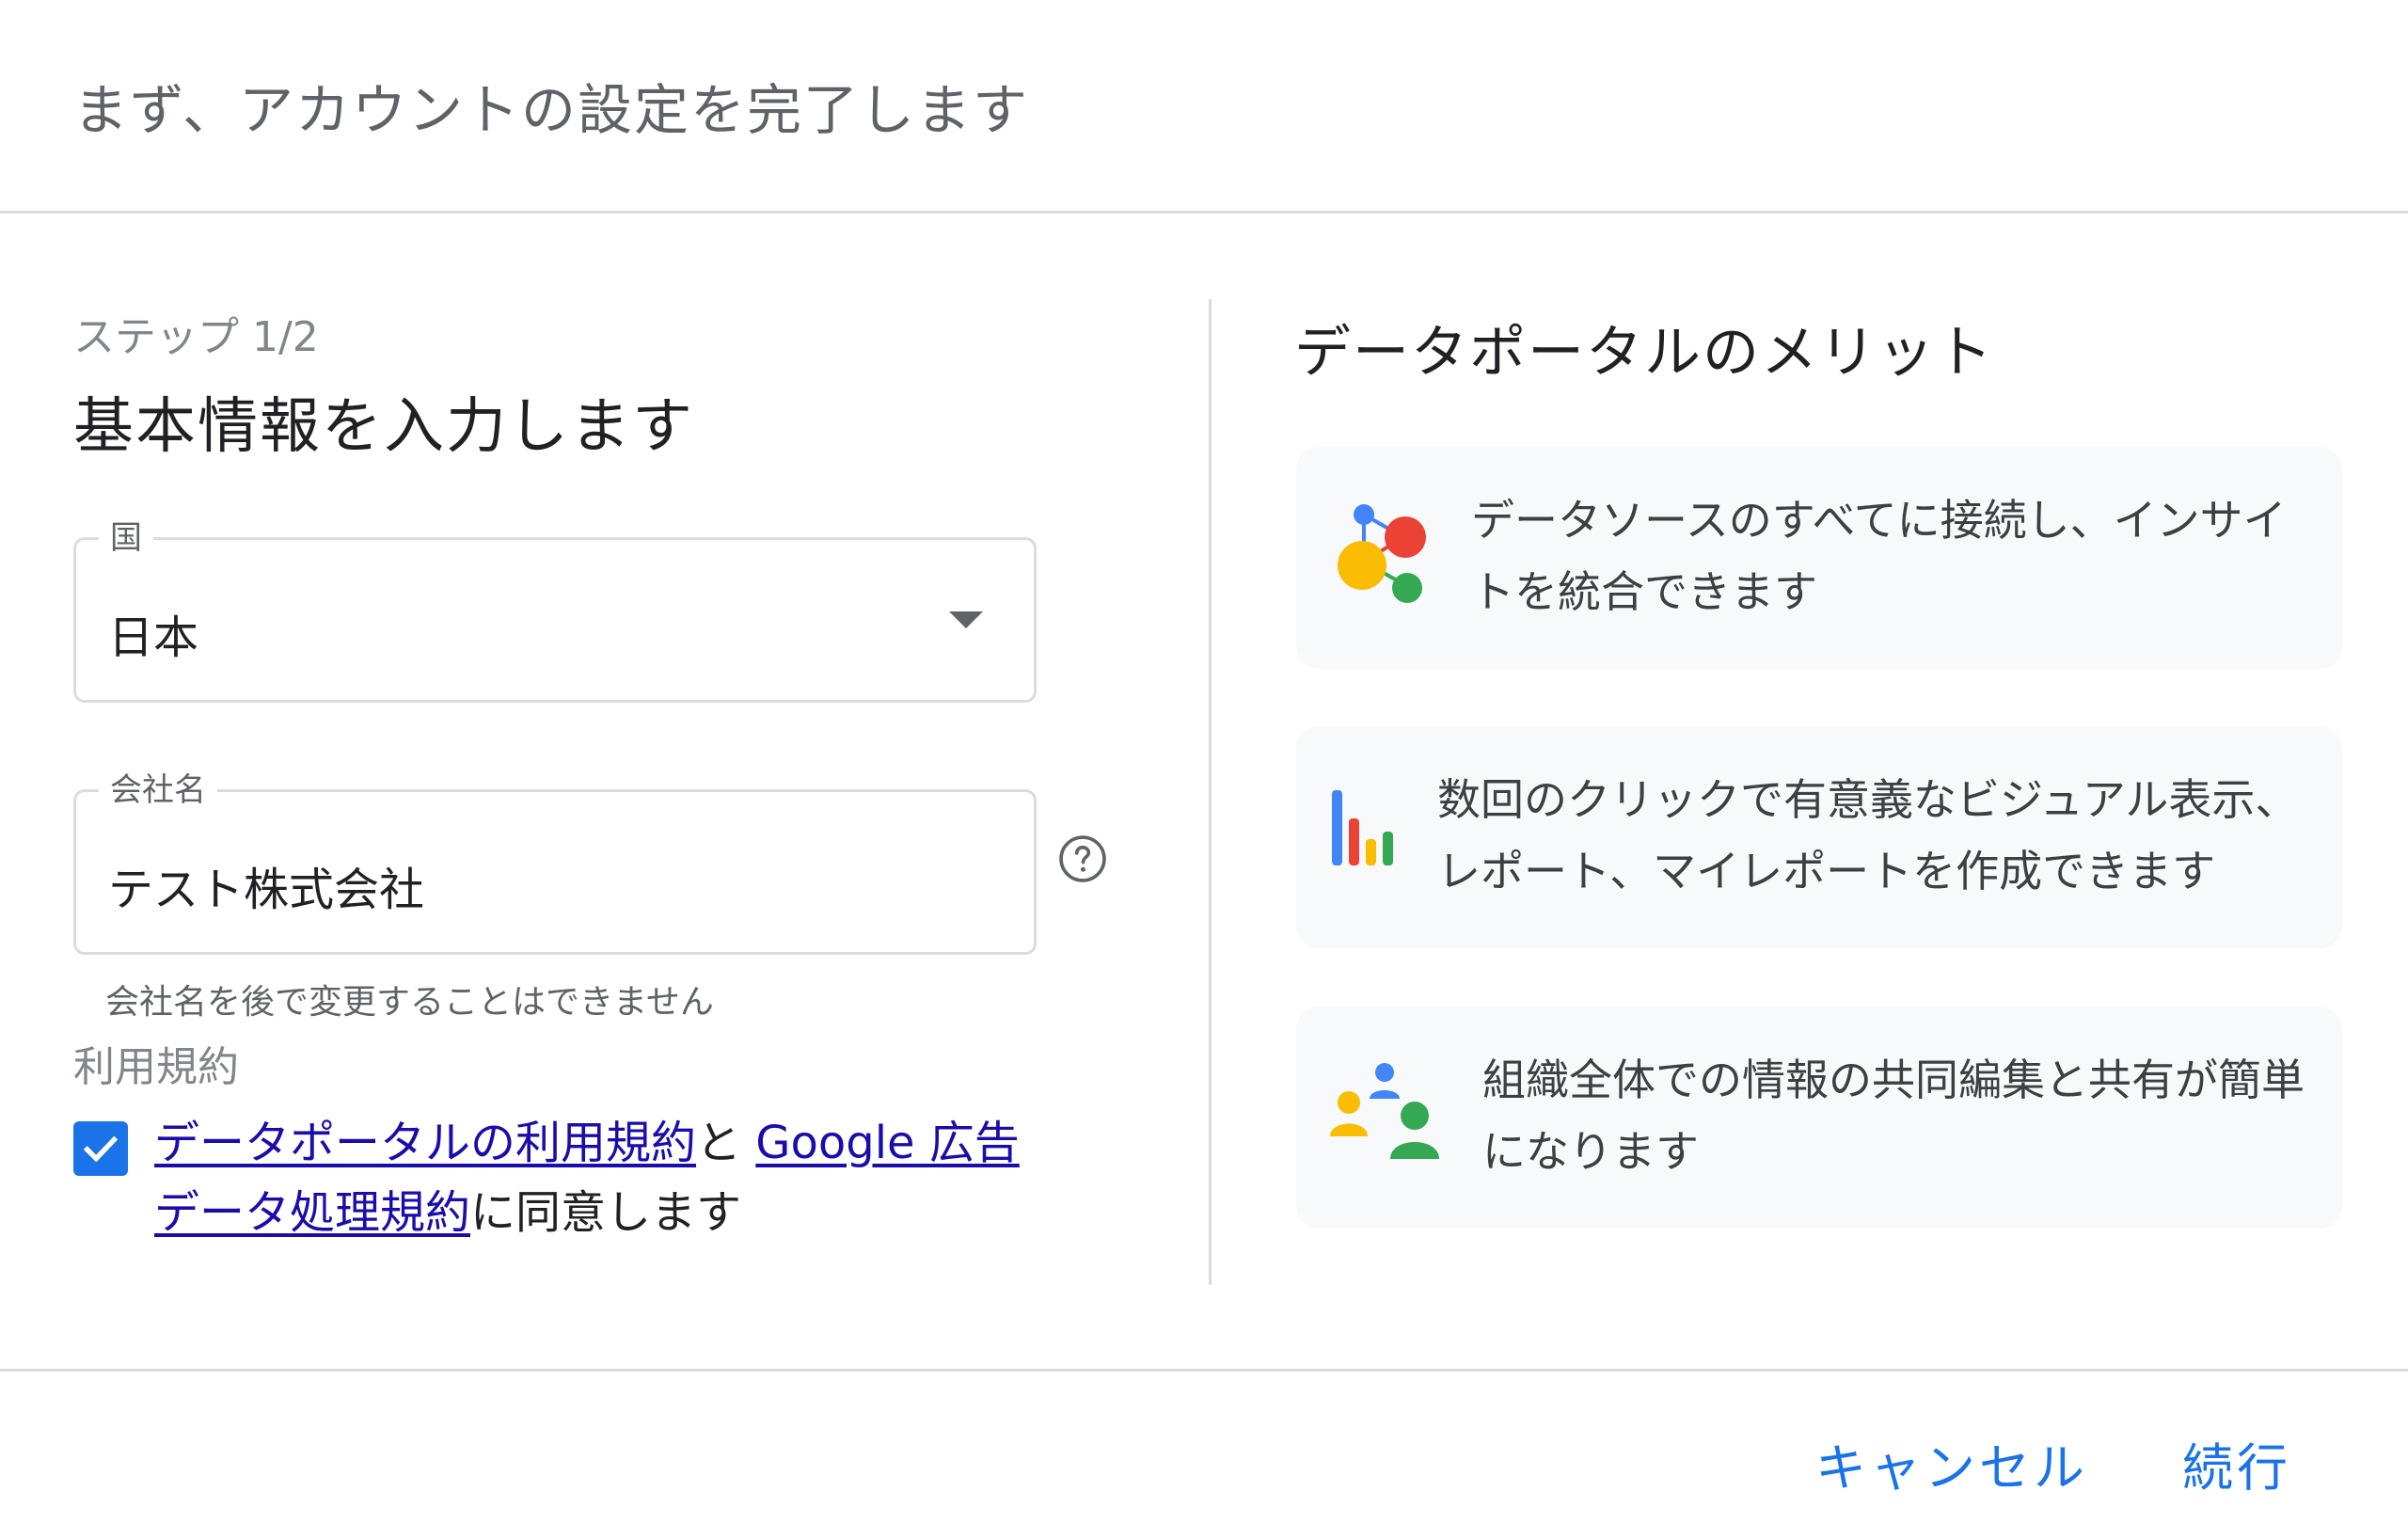 Image resolution: width=2408 pixels, height=1539 pixels. What do you see at coordinates (425, 1143) in the screenshot?
I see `terms-of-service-link: データポータルの利用規約` at bounding box center [425, 1143].